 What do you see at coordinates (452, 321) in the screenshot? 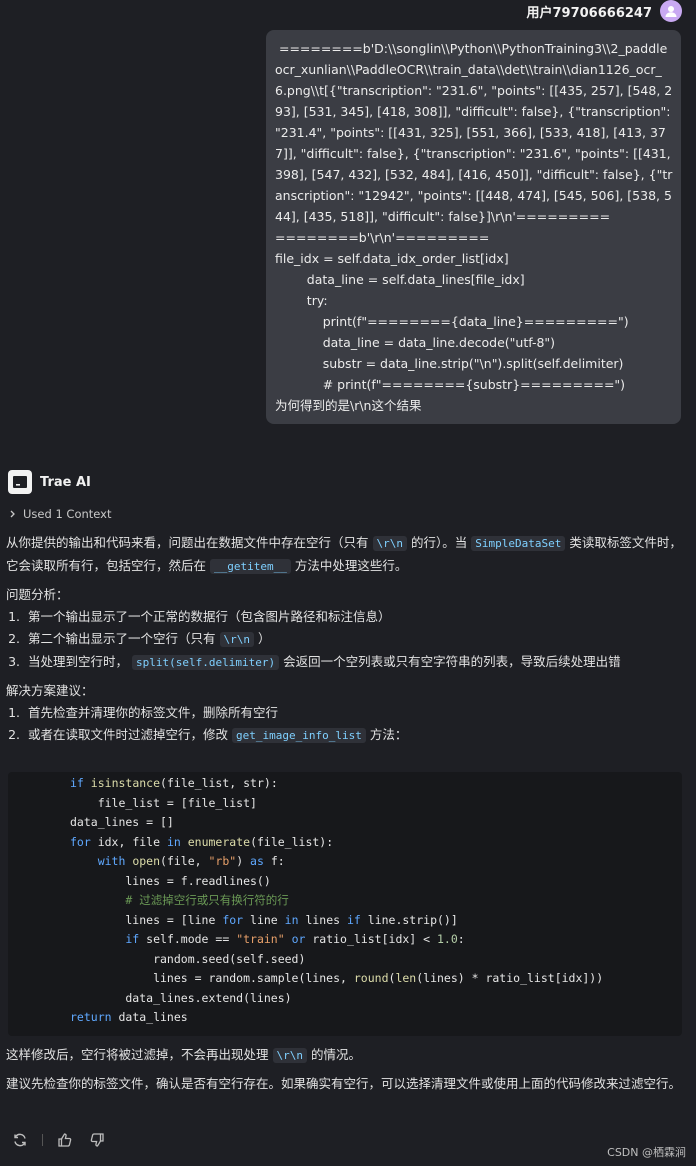
I see `message-line: print(f"========{data_line}=========")` at bounding box center [452, 321].